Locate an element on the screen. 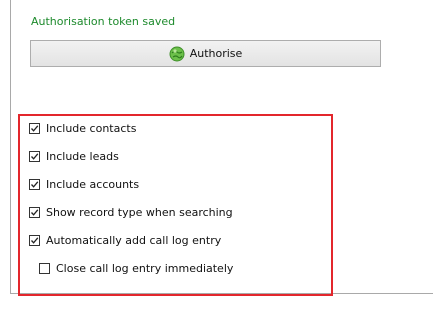 The image size is (433, 309). status-message: Authorisation token saved is located at coordinates (103, 21).